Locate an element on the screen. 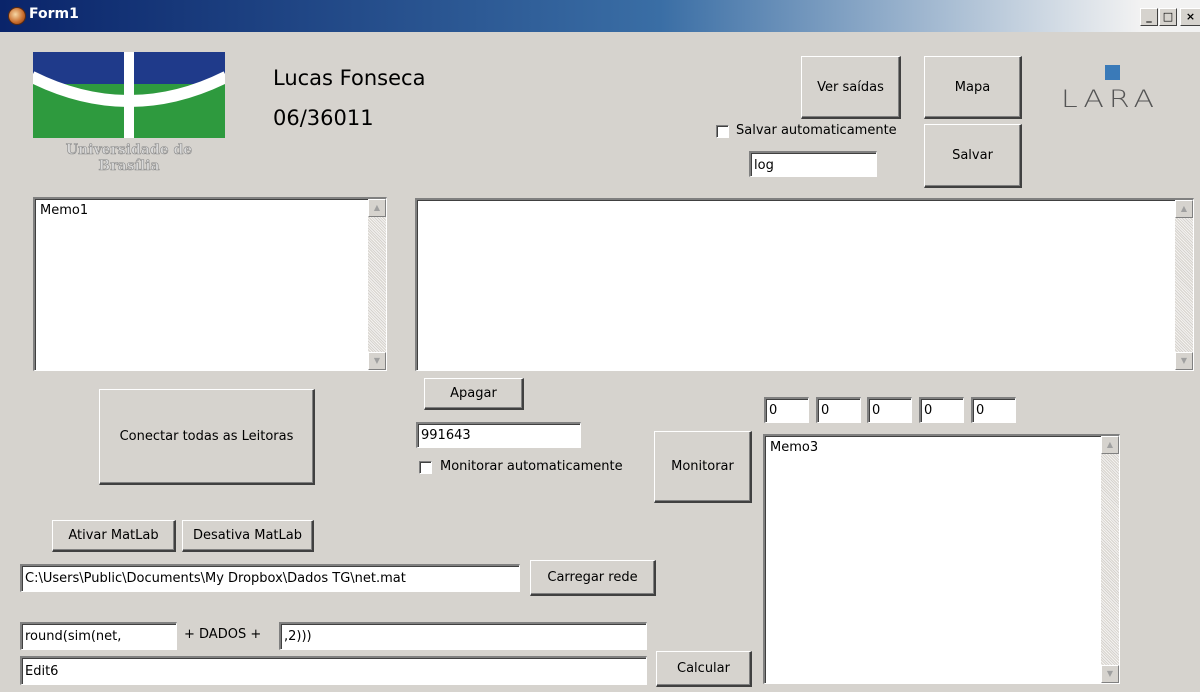  carregar-rede-button: Carregar rede is located at coordinates (593, 578).